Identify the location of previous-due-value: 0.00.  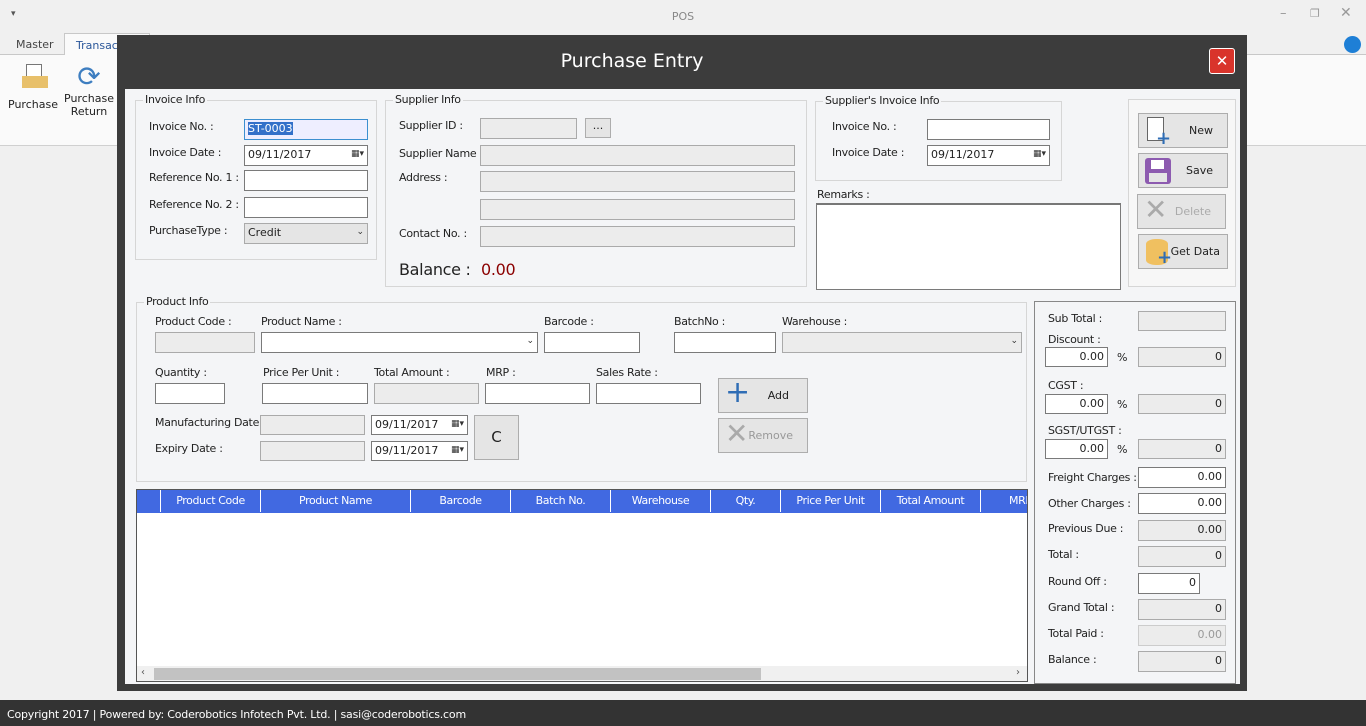
(1182, 530).